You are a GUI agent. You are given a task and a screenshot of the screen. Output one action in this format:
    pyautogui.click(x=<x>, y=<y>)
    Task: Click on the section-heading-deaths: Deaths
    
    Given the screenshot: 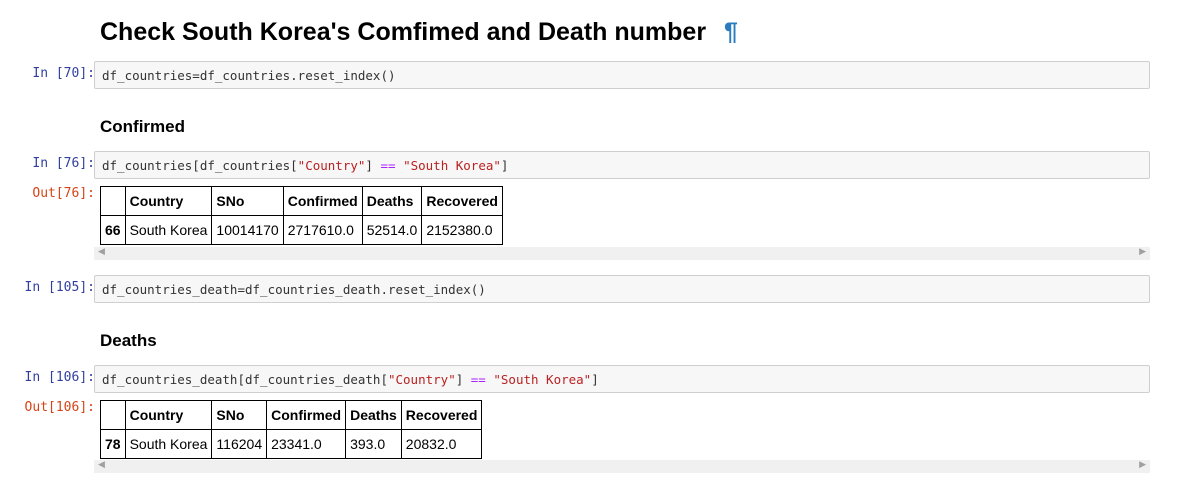 What is the action you would take?
    pyautogui.click(x=128, y=340)
    